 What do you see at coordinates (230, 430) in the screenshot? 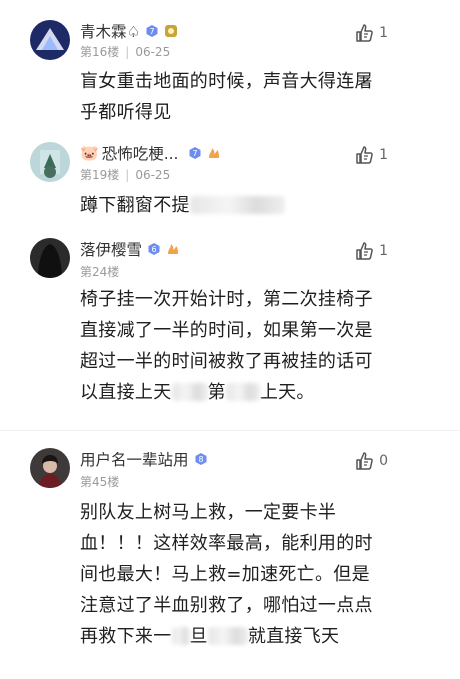
I see `divider` at bounding box center [230, 430].